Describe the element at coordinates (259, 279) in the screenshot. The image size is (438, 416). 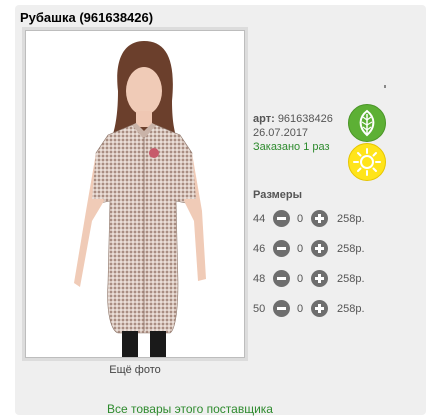
I see `size-label: 48` at that location.